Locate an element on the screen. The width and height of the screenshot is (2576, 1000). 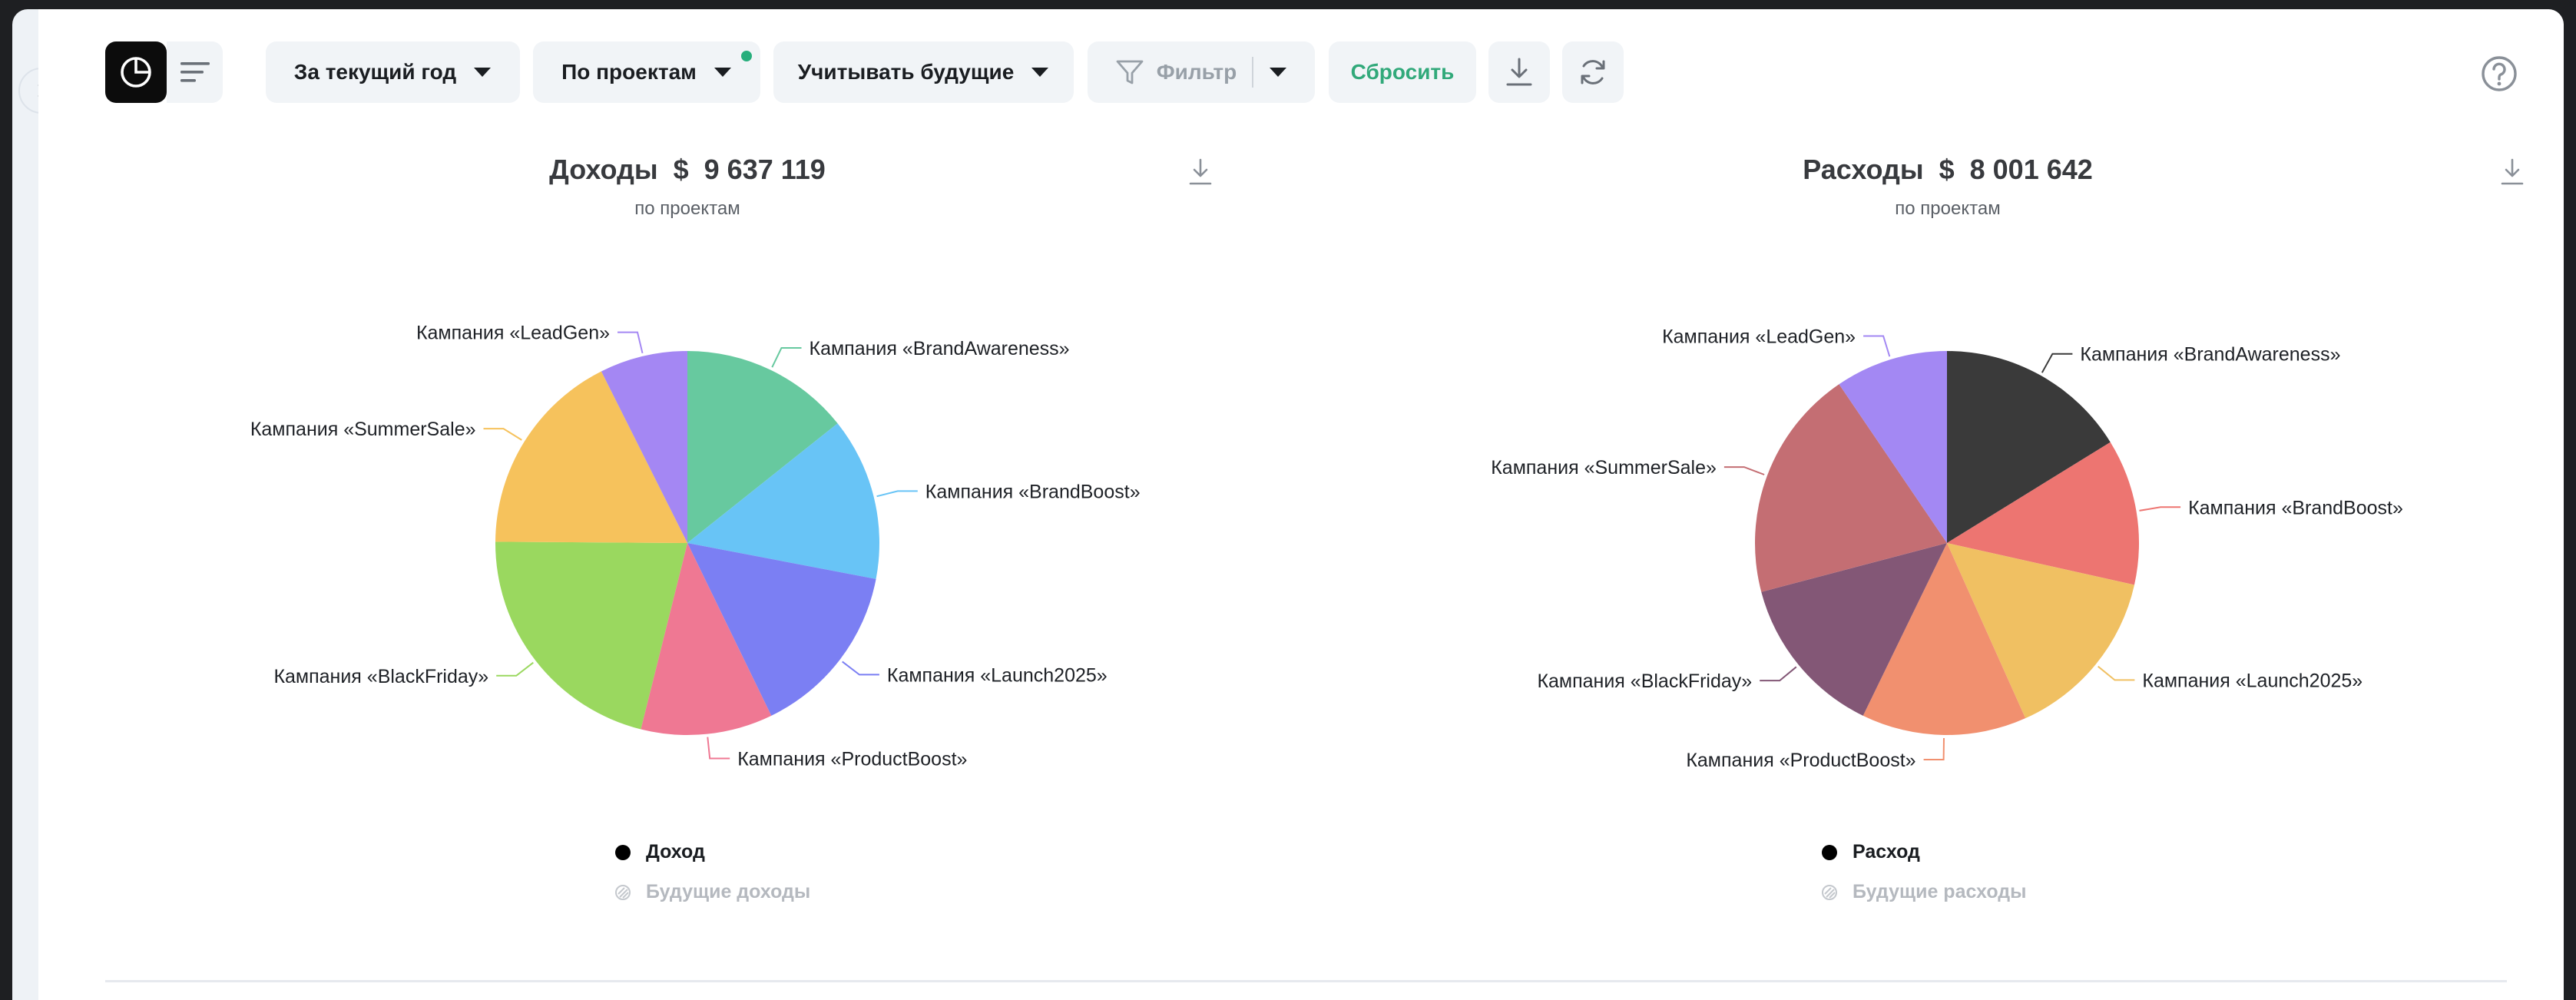
expense-slice-label: Кампания «LeadGen» is located at coordinates (1759, 337).